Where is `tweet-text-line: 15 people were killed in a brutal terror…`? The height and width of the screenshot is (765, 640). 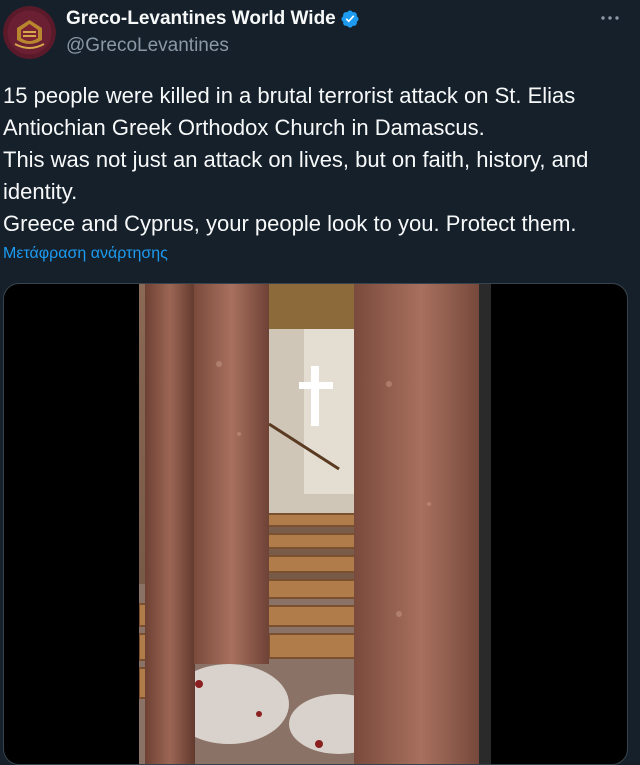
tweet-text-line: 15 people were killed in a brutal terror… is located at coordinates (289, 111).